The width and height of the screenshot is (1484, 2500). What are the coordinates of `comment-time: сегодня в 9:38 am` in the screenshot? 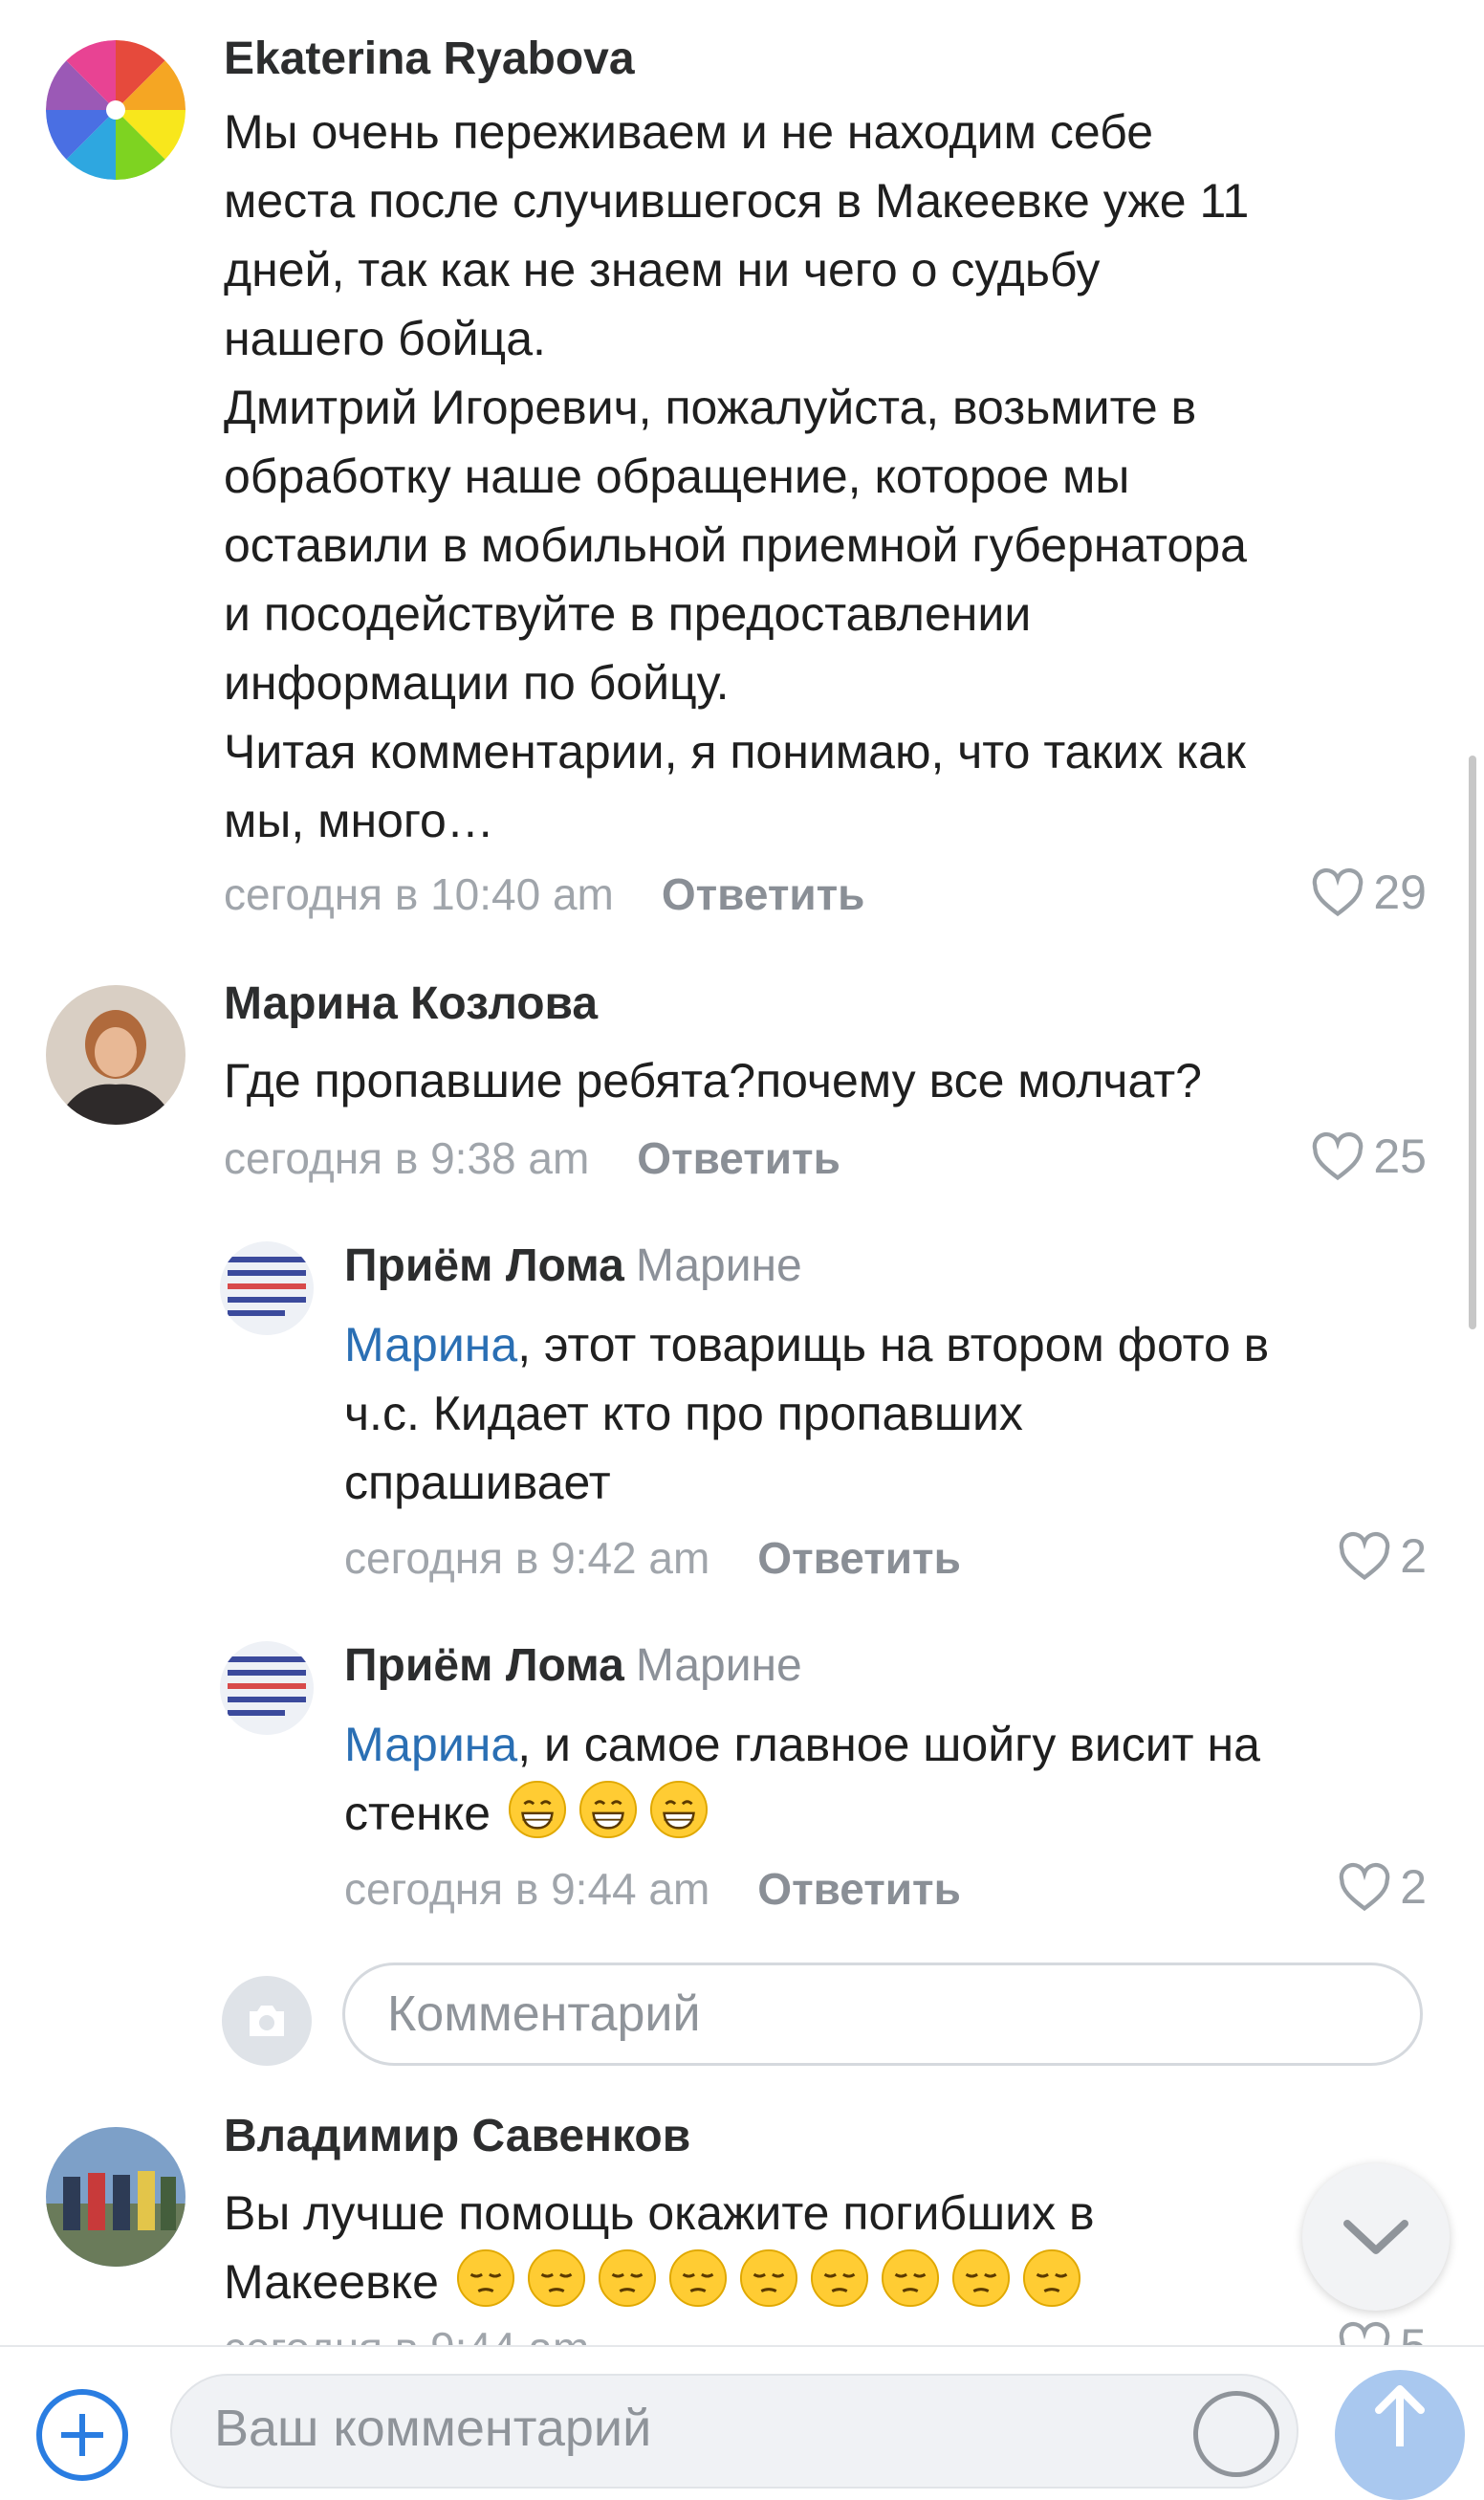 It's located at (407, 1158).